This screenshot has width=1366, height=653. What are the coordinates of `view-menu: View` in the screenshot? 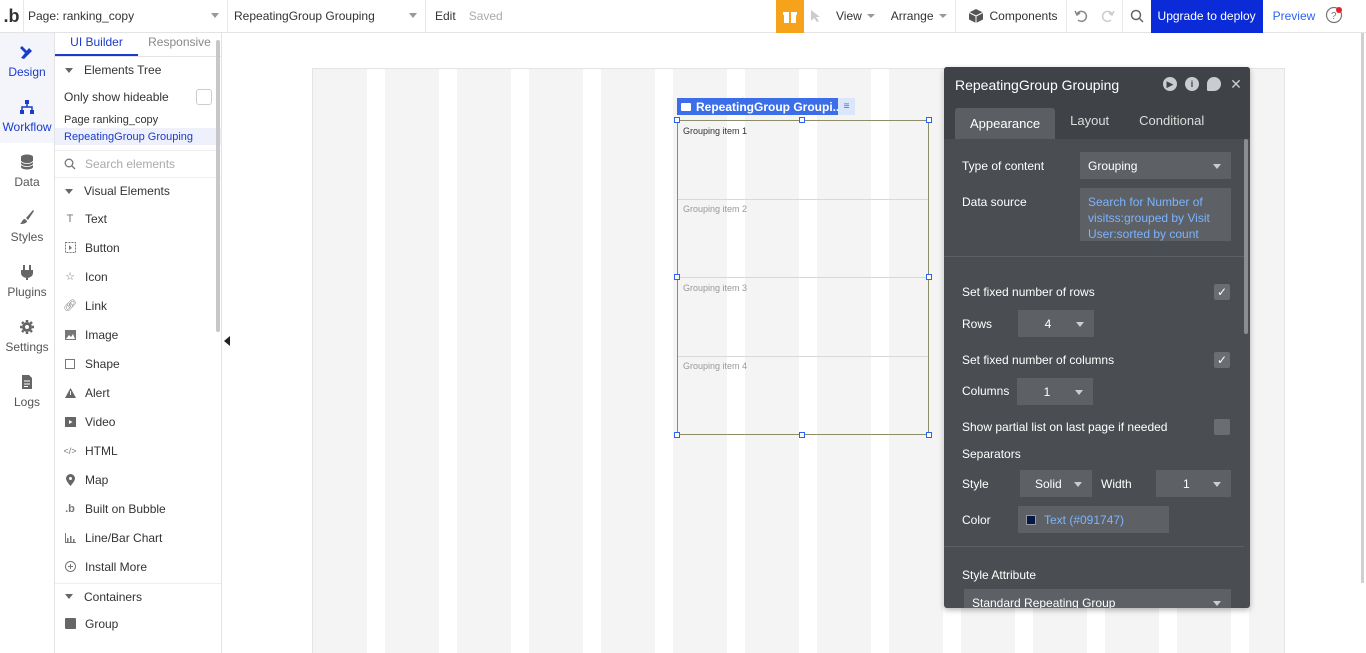 It's located at (855, 16).